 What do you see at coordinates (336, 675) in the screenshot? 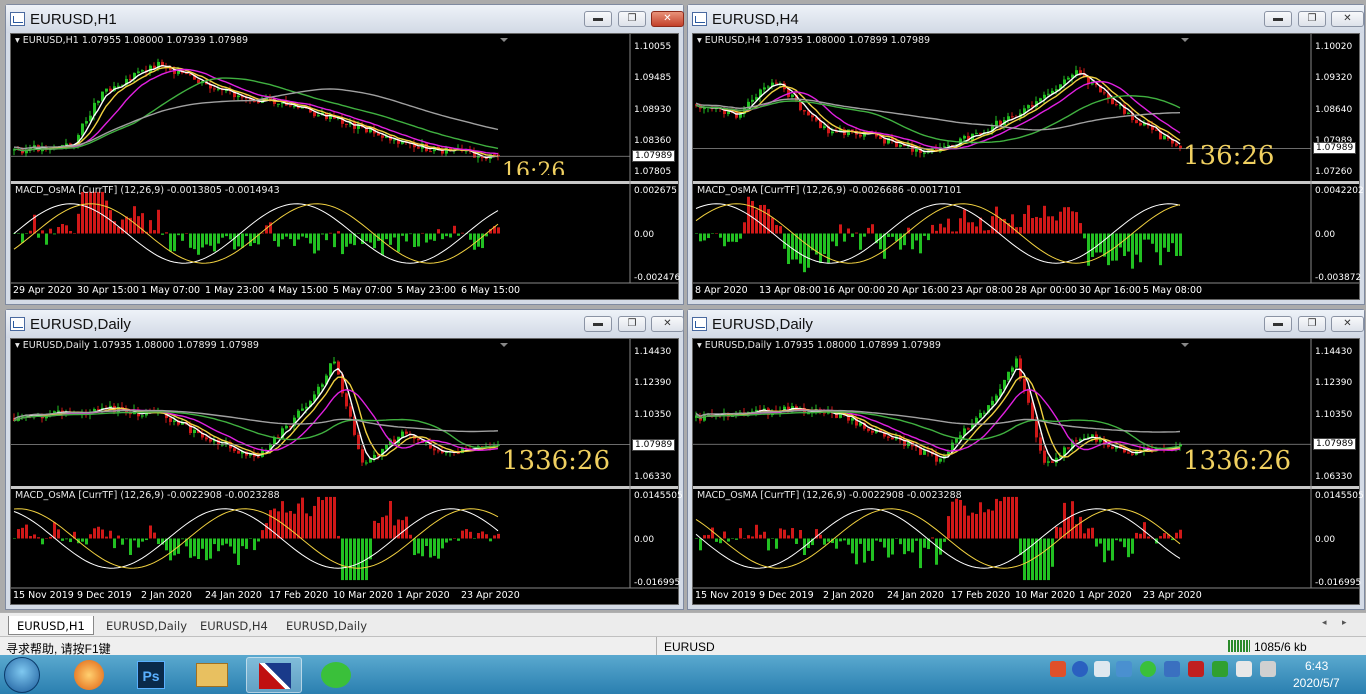
I see `wechat-icon` at bounding box center [336, 675].